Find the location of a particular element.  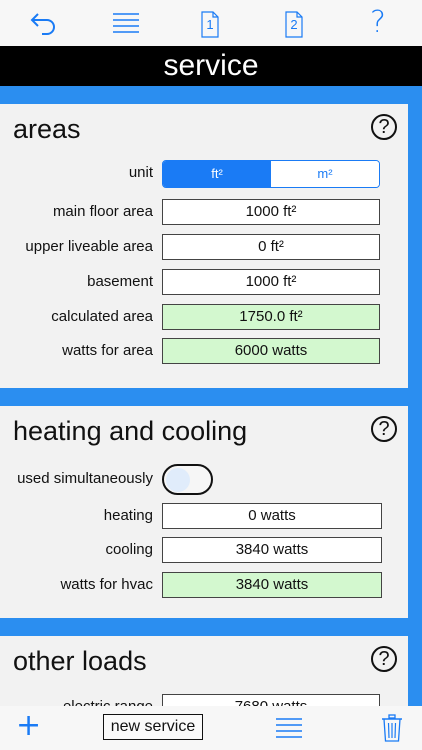

unit-option-ft2: ft² is located at coordinates (217, 174).